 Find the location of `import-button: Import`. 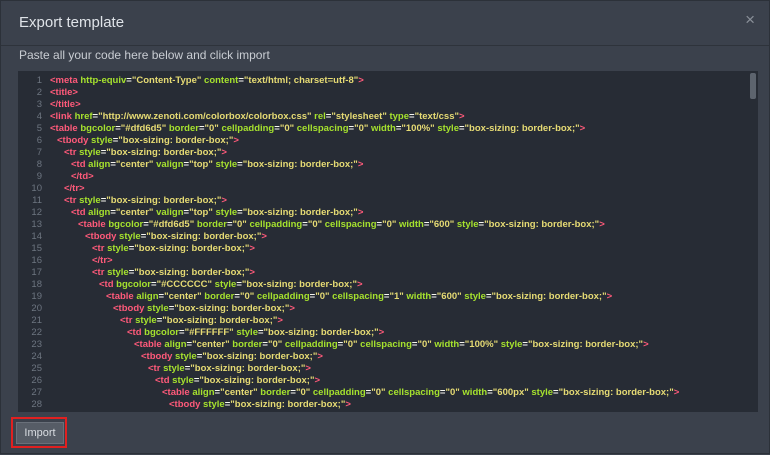

import-button: Import is located at coordinates (40, 433).